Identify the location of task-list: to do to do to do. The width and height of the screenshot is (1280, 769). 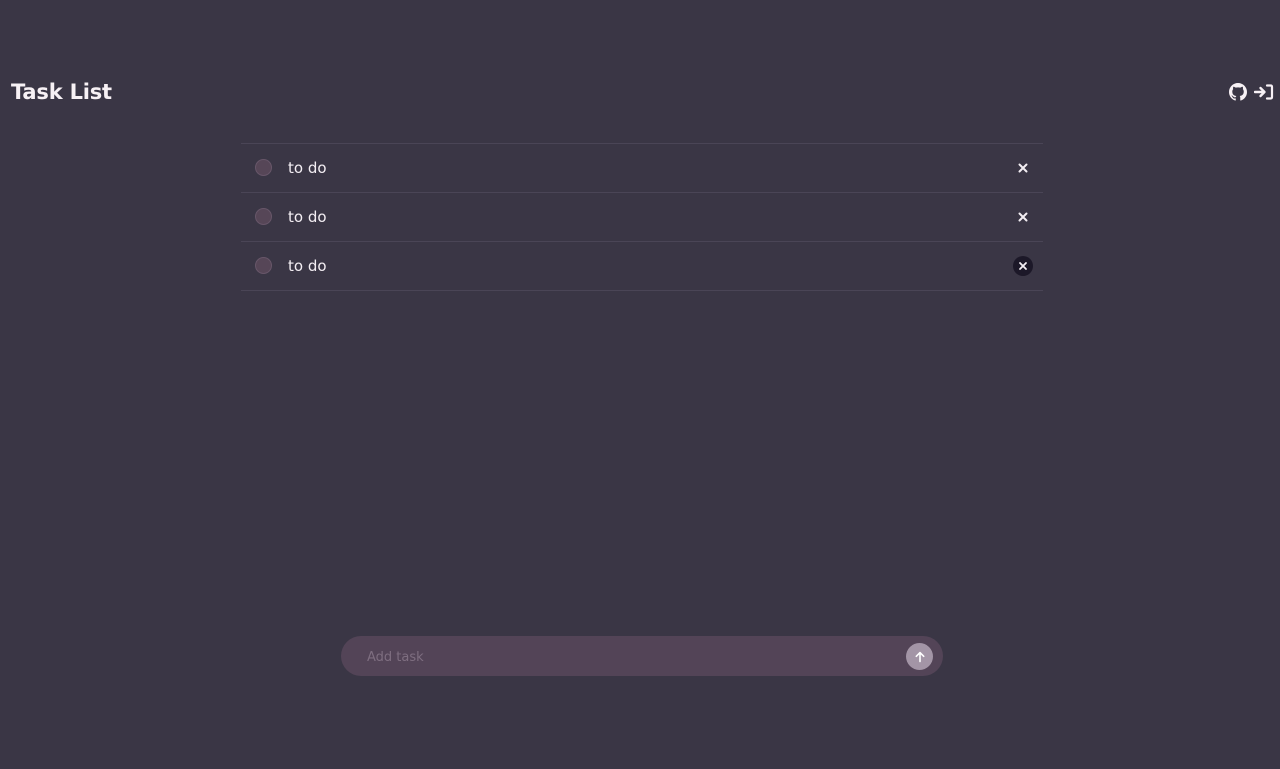
(642, 217).